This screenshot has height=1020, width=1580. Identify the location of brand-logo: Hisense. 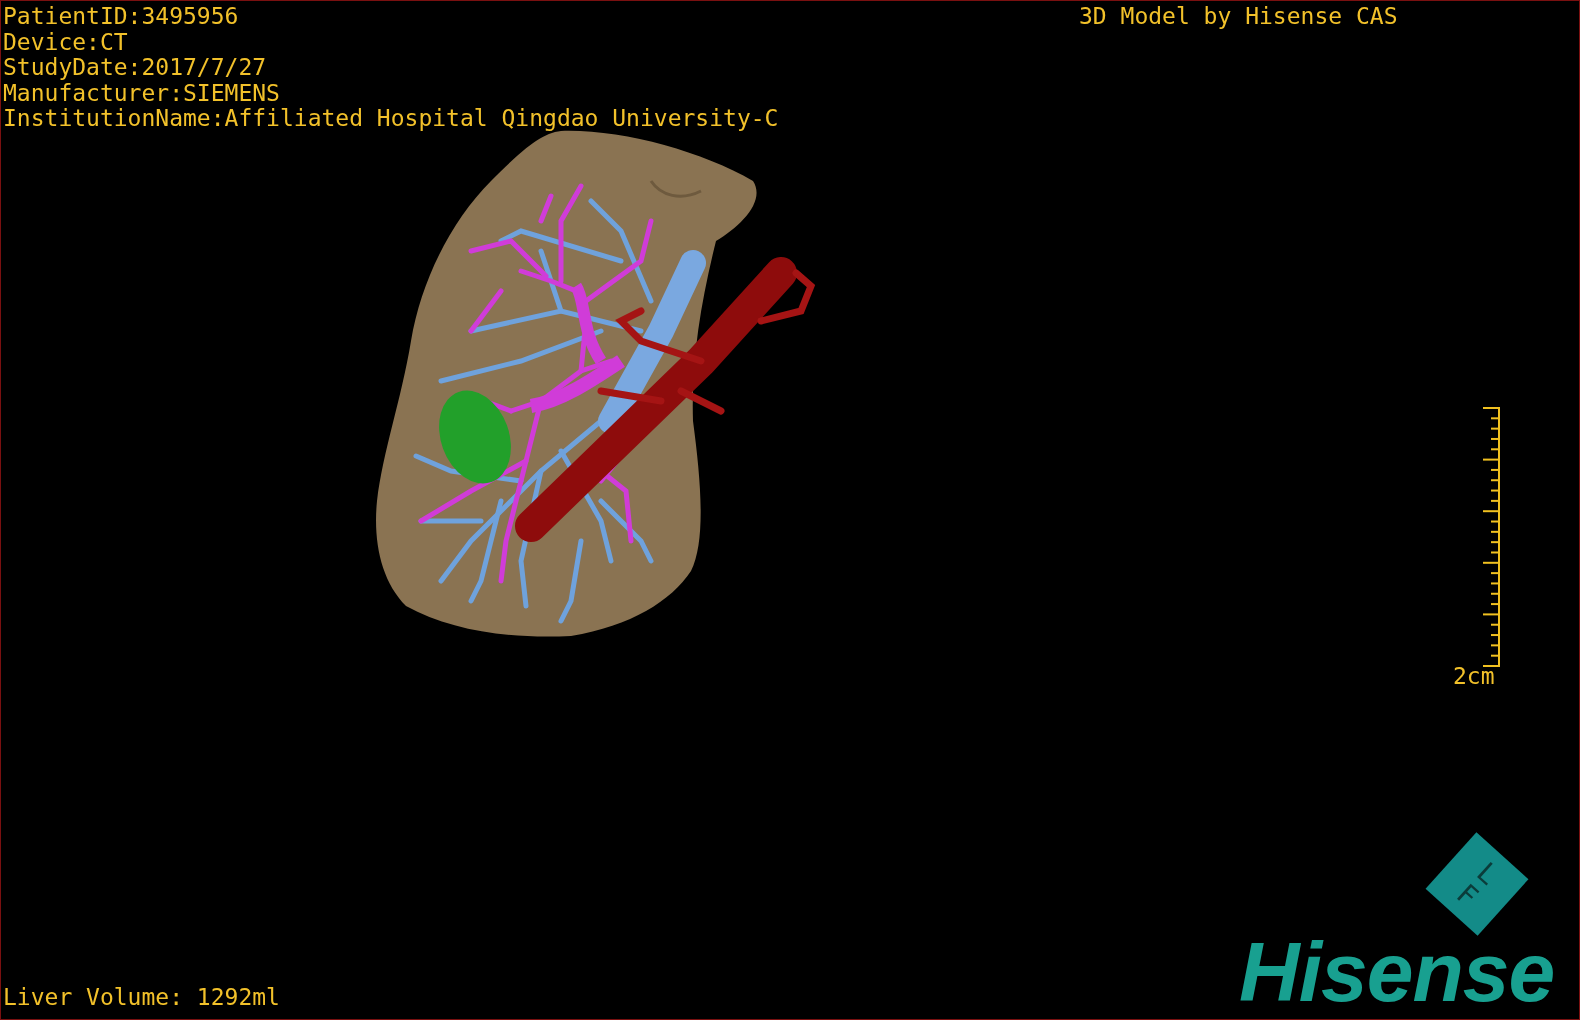
(1397, 972).